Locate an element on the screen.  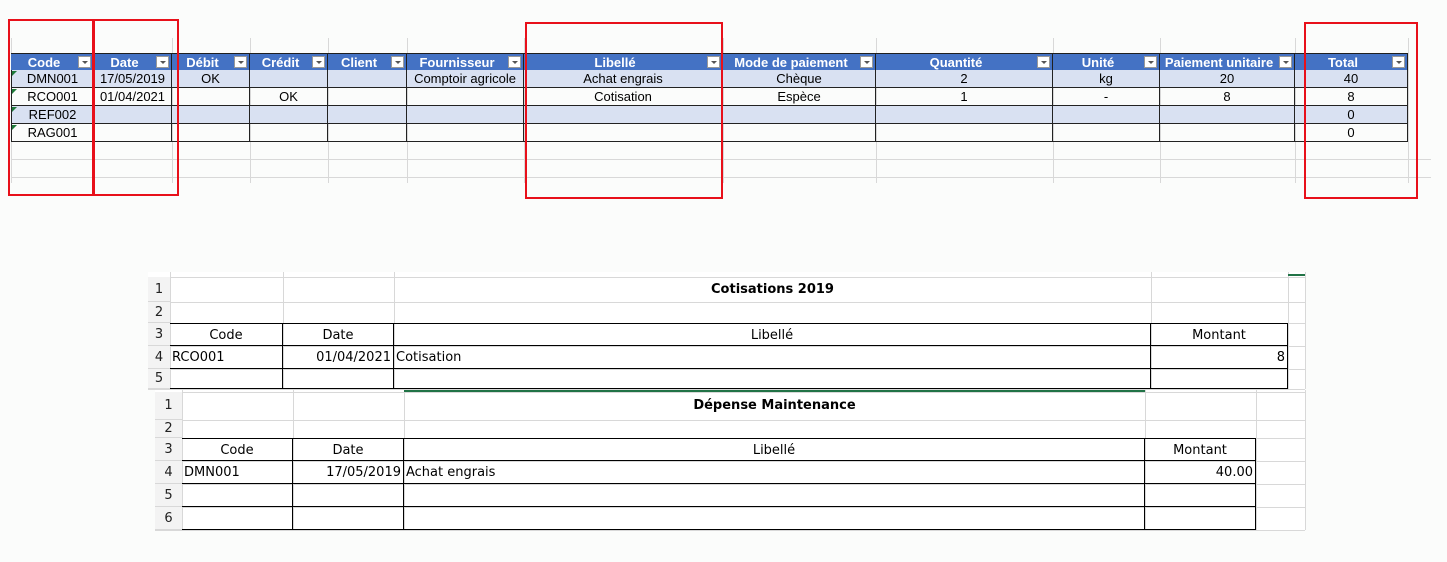
column-header: Débit is located at coordinates (211, 61).